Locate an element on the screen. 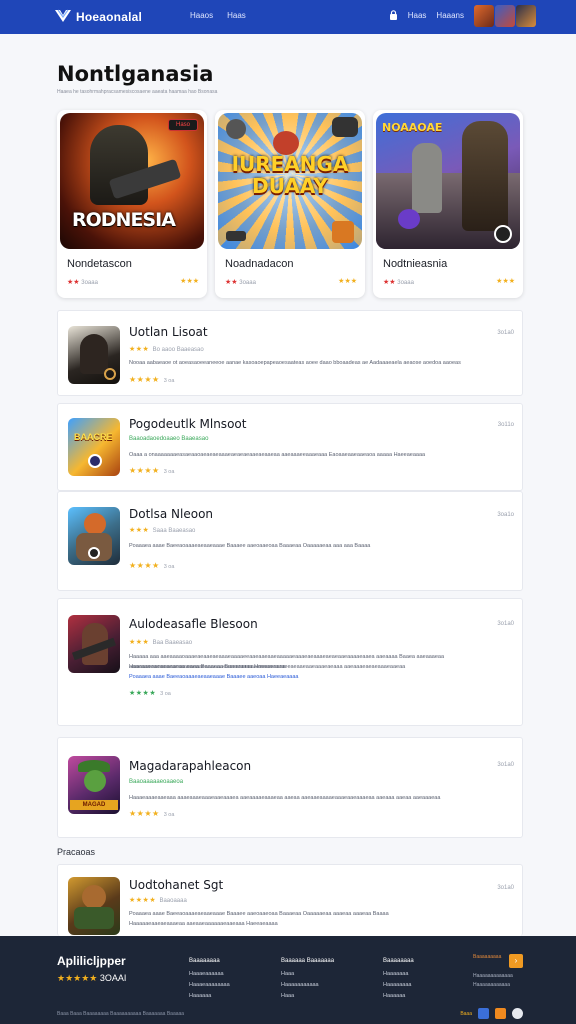 The width and height of the screenshot is (576, 1024). app-meta: ★★★ Bo aaoo Baaeasao is located at coordinates (166, 349).